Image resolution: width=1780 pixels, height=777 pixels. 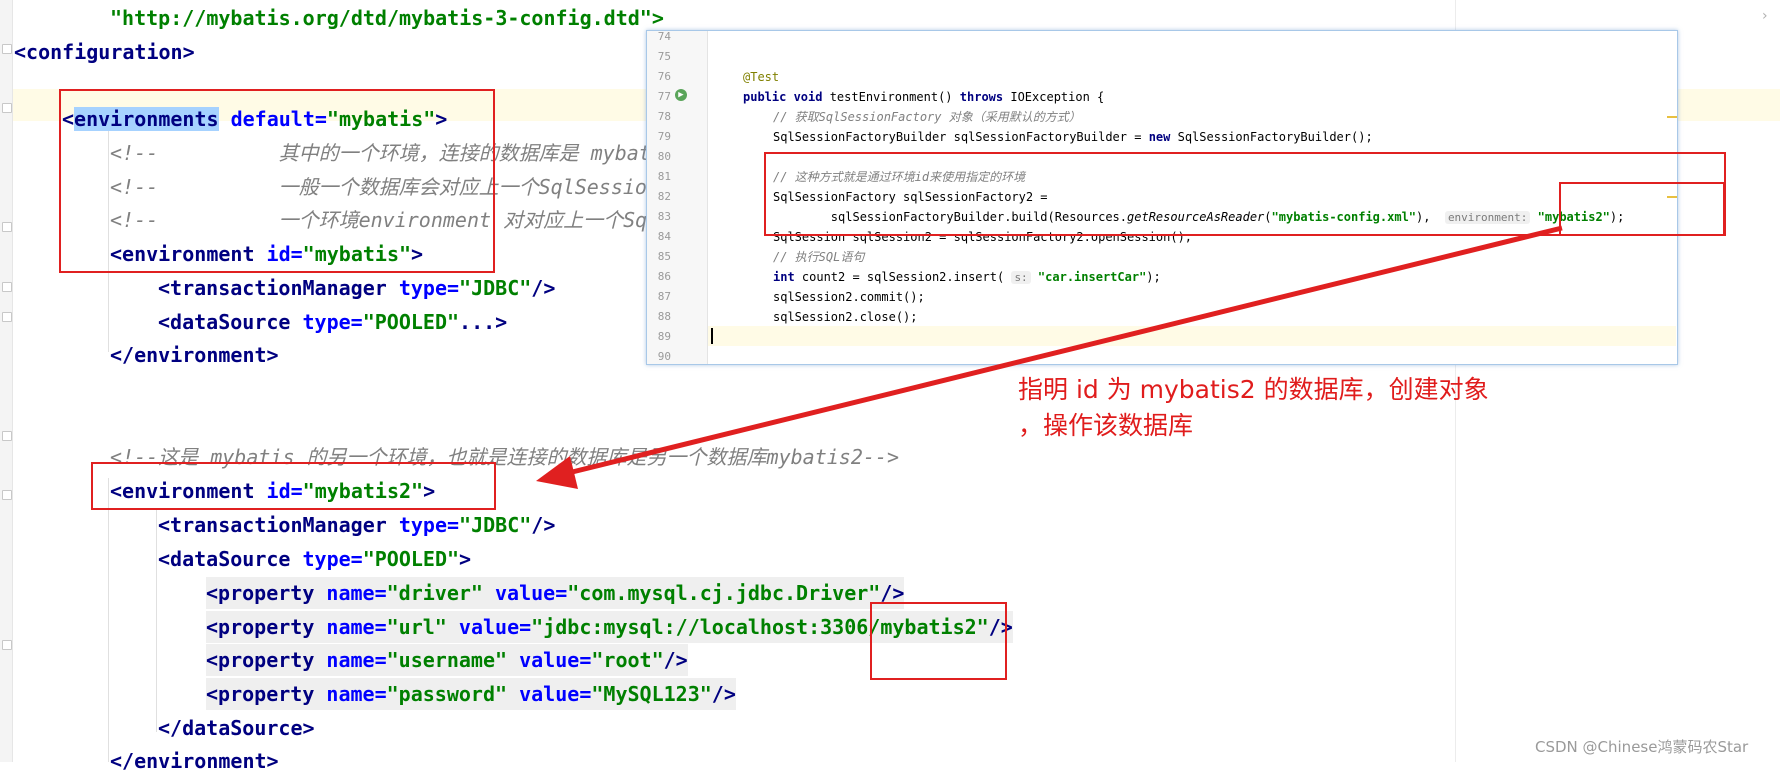 I want to click on annotation-note: 指明 id 为 mybatis2 的数据库，创建对象 ，操作该数据库, so click(x=1278, y=408).